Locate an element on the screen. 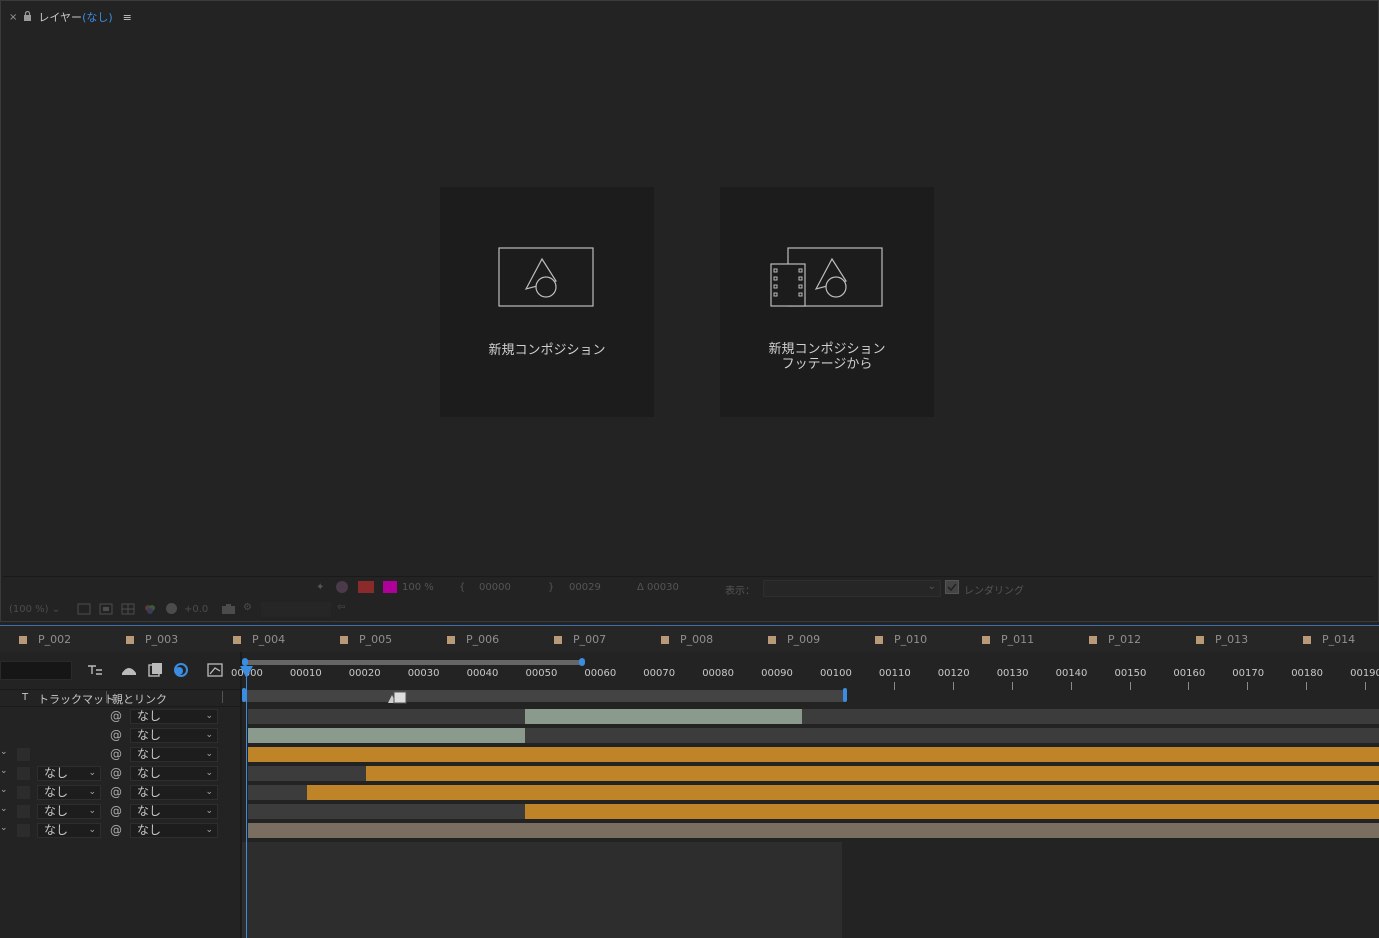  work-area-bar is located at coordinates (544, 696).